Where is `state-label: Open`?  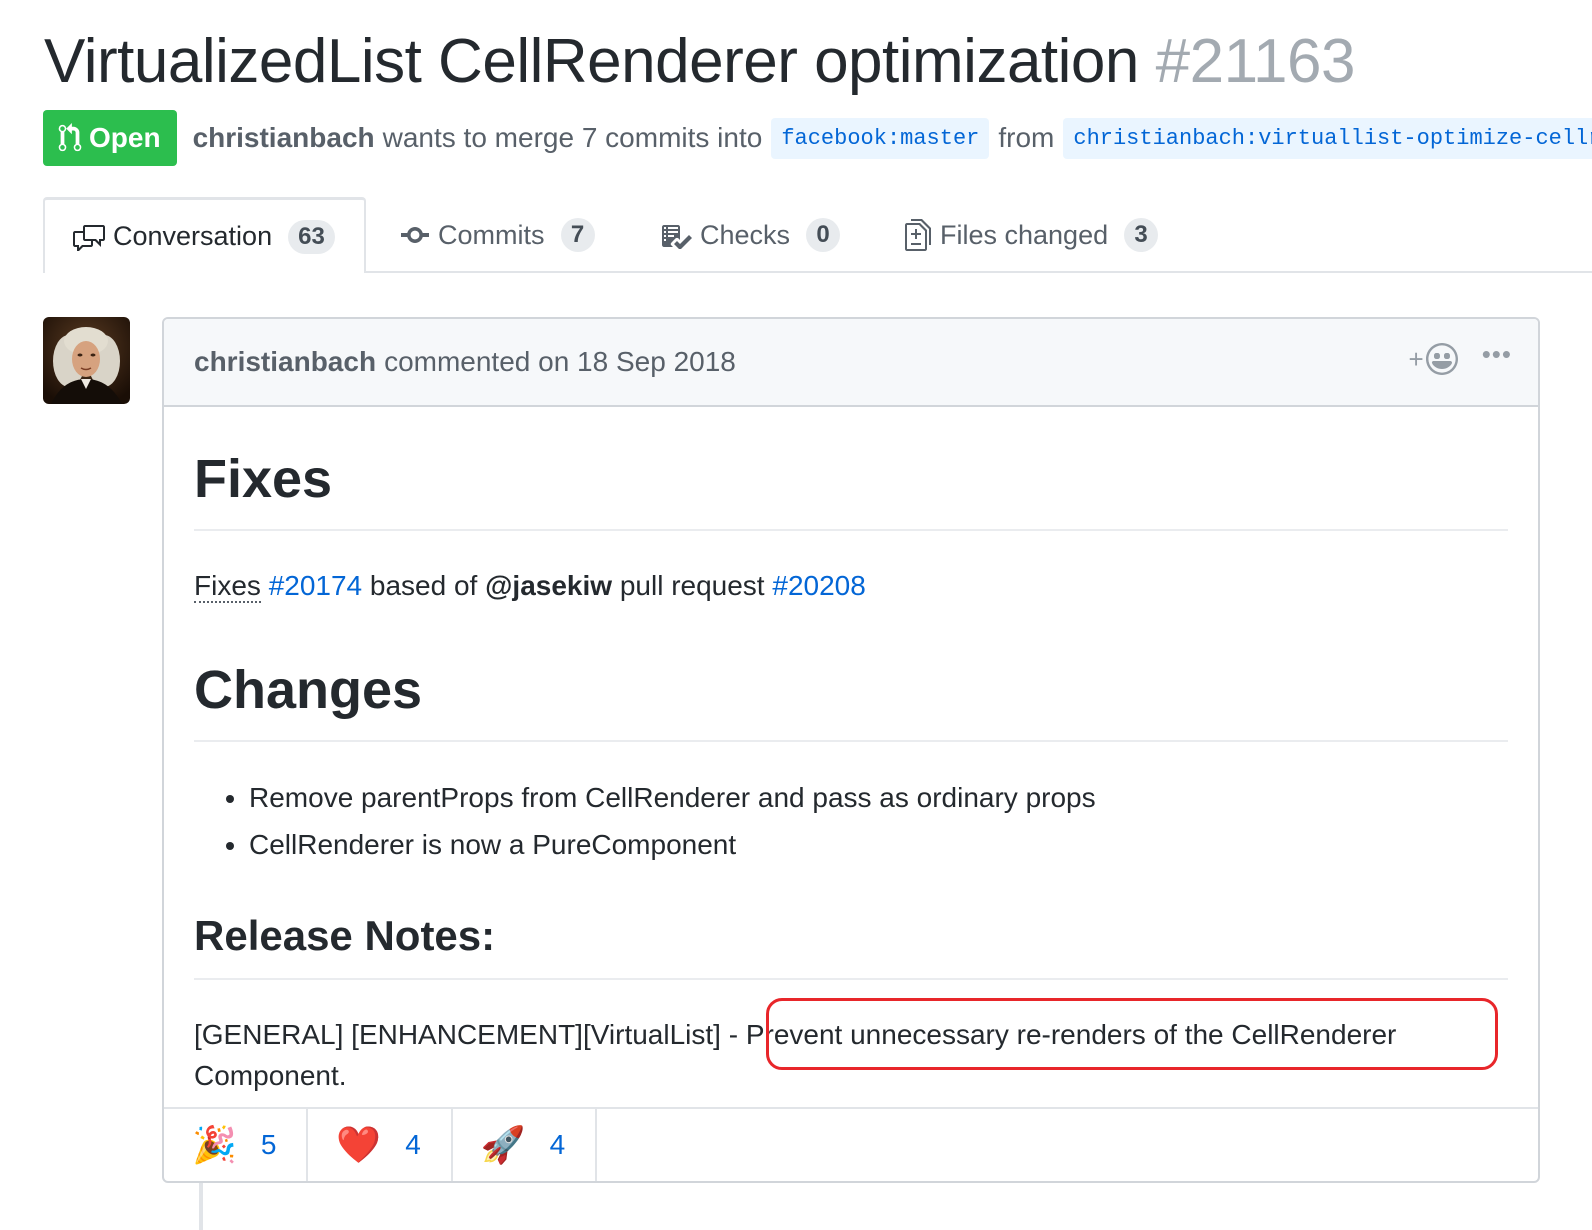 state-label: Open is located at coordinates (125, 137).